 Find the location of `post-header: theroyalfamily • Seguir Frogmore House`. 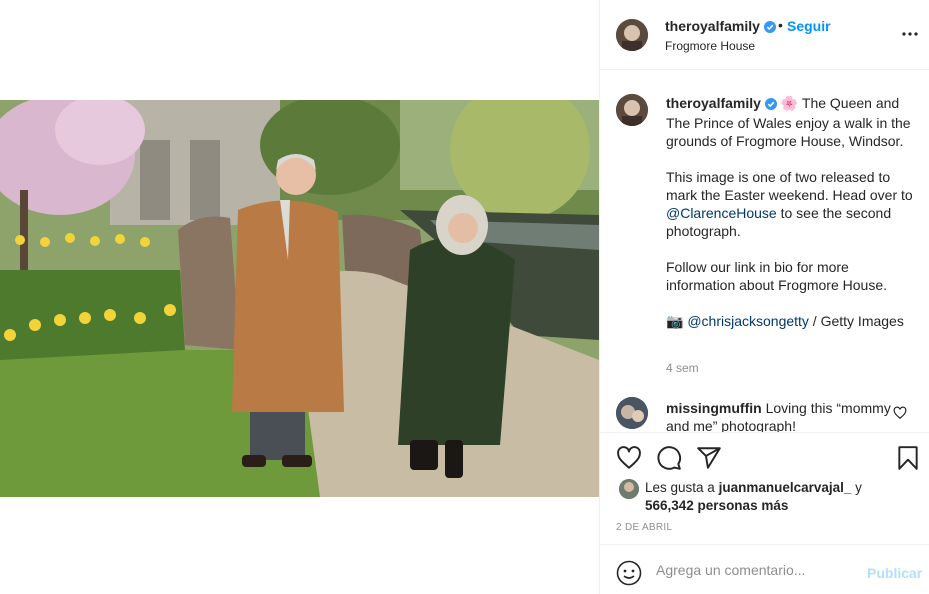

post-header: theroyalfamily • Seguir Frogmore House is located at coordinates (764, 35).